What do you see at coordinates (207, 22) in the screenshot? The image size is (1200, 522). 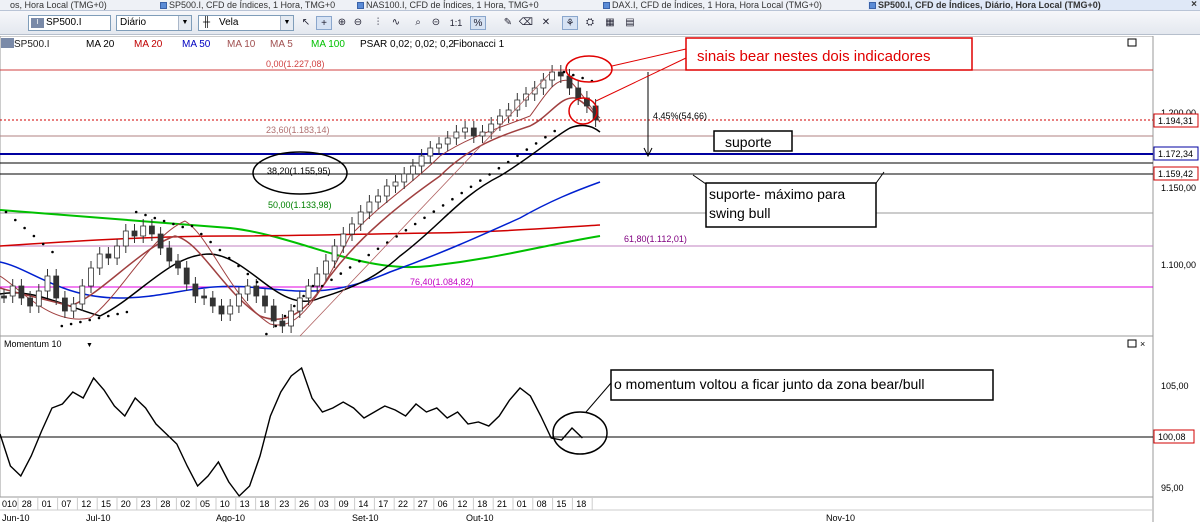 I see `candlestick-icon: ╫` at bounding box center [207, 22].